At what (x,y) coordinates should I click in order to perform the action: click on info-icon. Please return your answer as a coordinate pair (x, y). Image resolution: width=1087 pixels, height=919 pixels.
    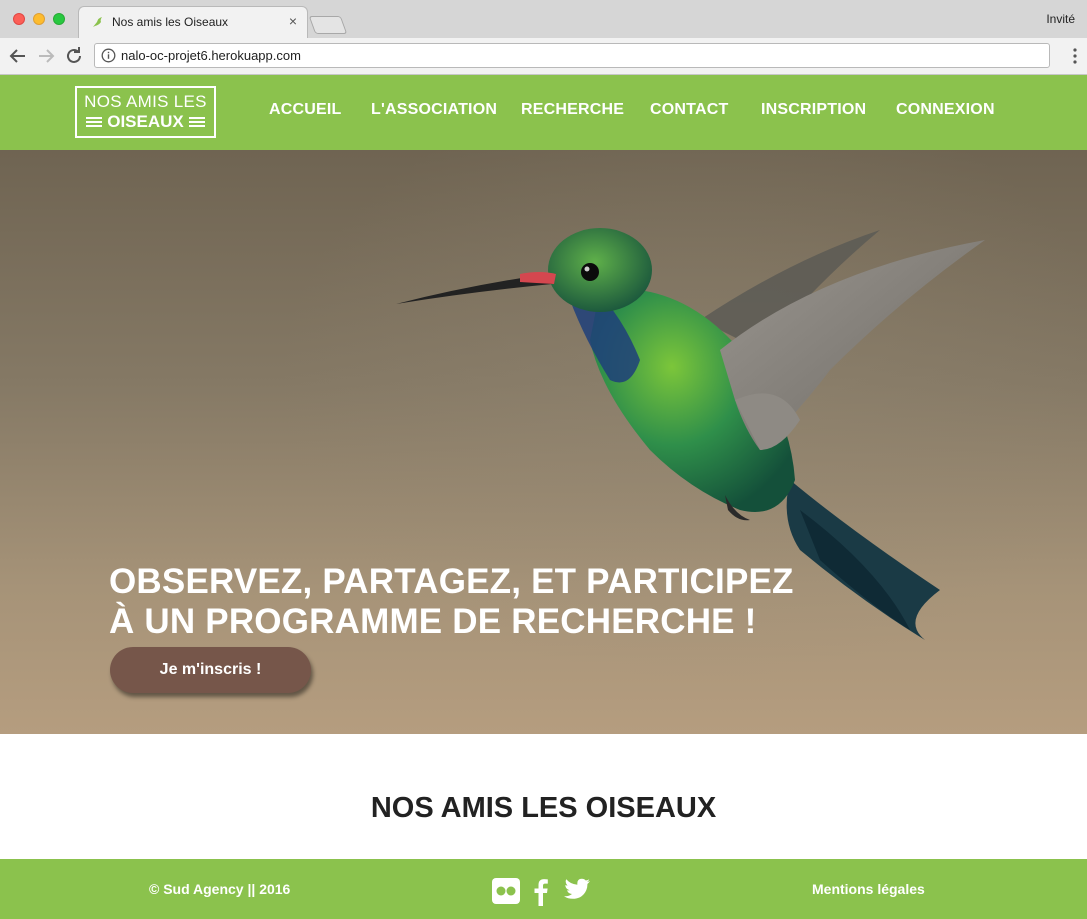
    Looking at the image, I should click on (108, 55).